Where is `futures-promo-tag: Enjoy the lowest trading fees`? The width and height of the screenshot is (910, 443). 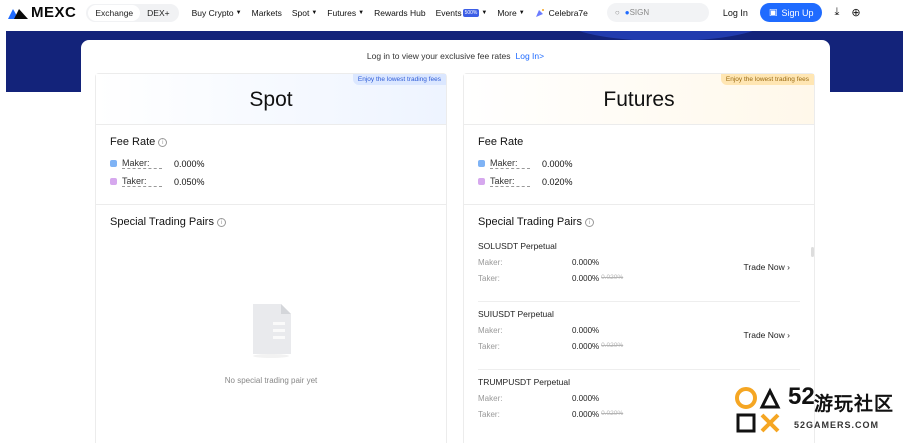
futures-promo-tag: Enjoy the lowest trading fees is located at coordinates (767, 79).